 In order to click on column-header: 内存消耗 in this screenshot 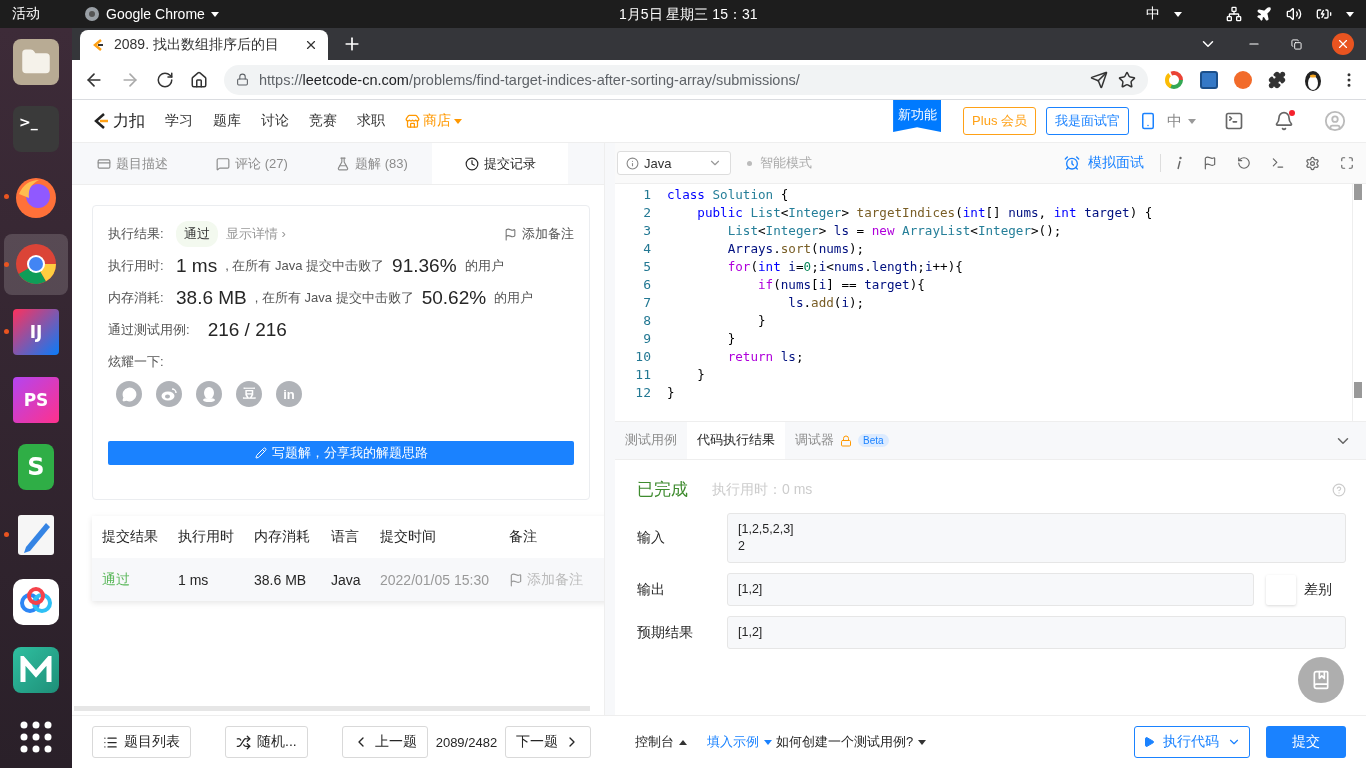, I will do `click(282, 537)`.